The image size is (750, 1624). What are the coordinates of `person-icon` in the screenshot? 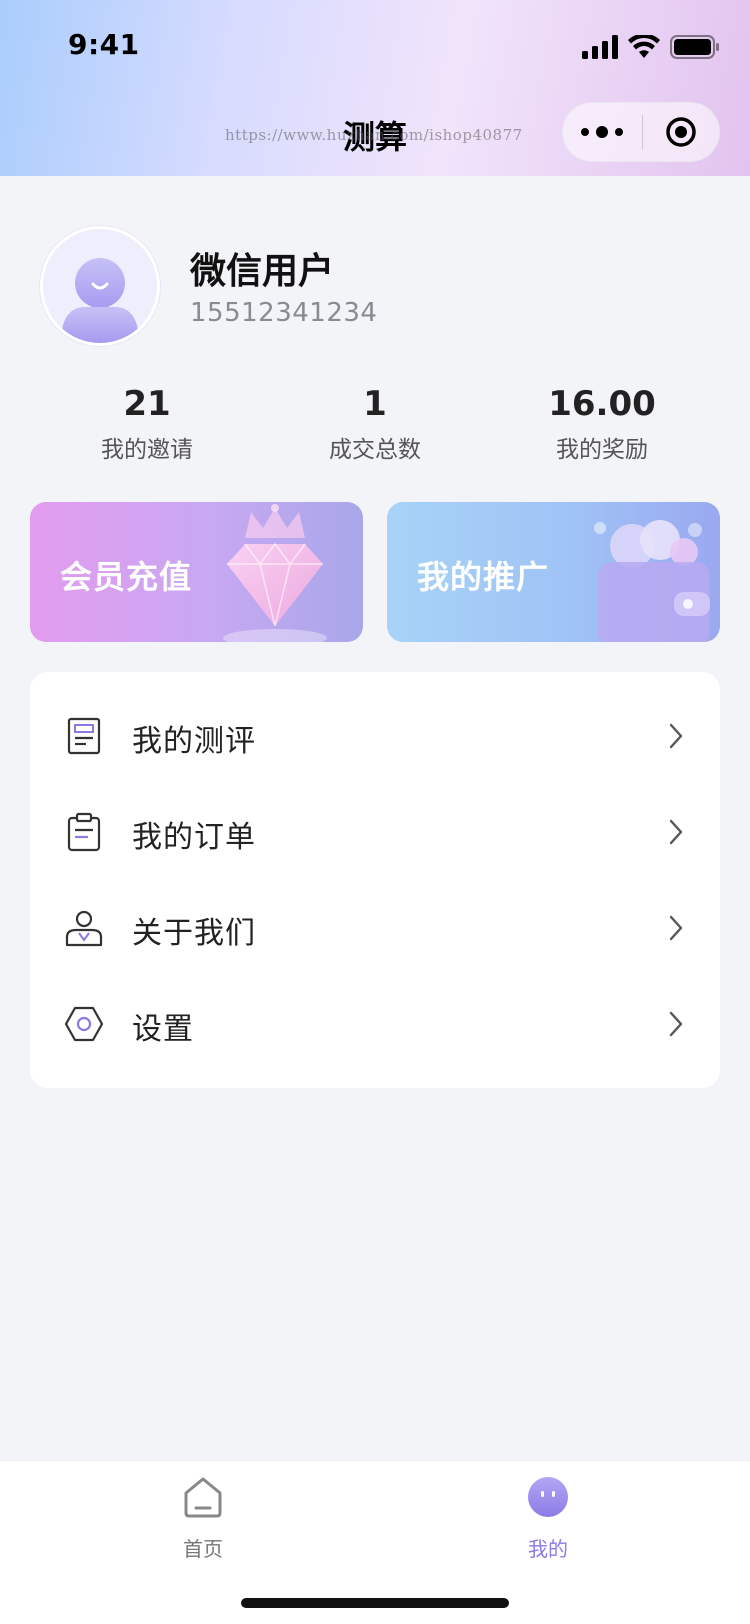 It's located at (84, 928).